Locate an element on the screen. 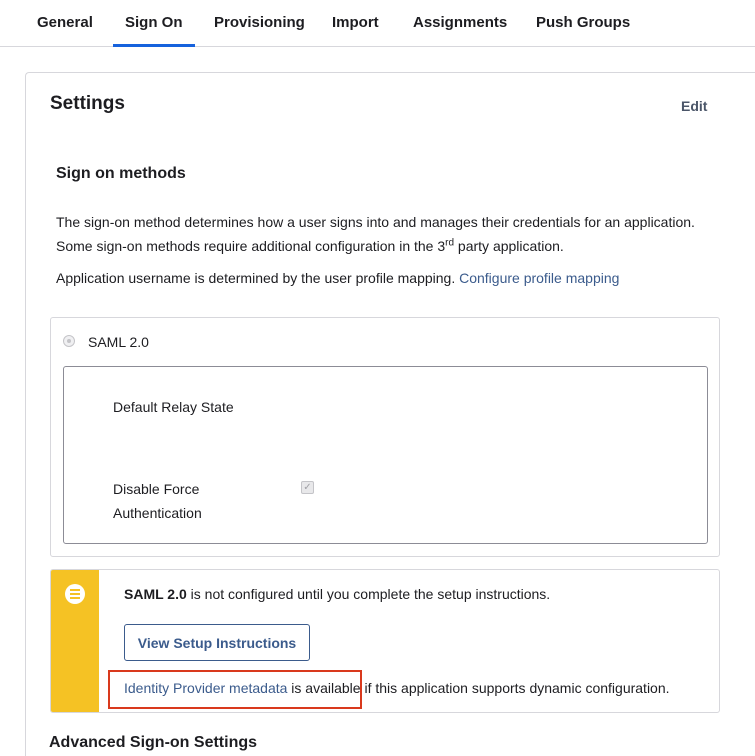  saml-radio-button is located at coordinates (69, 341).